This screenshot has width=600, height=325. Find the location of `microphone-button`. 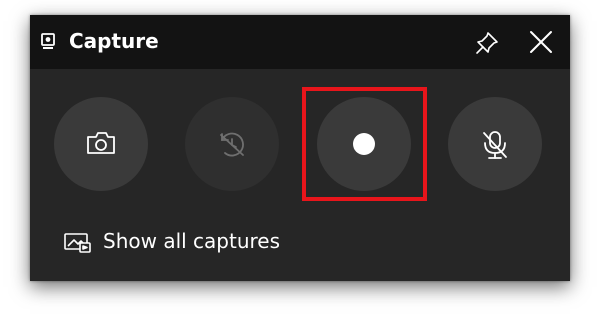

microphone-button is located at coordinates (495, 144).